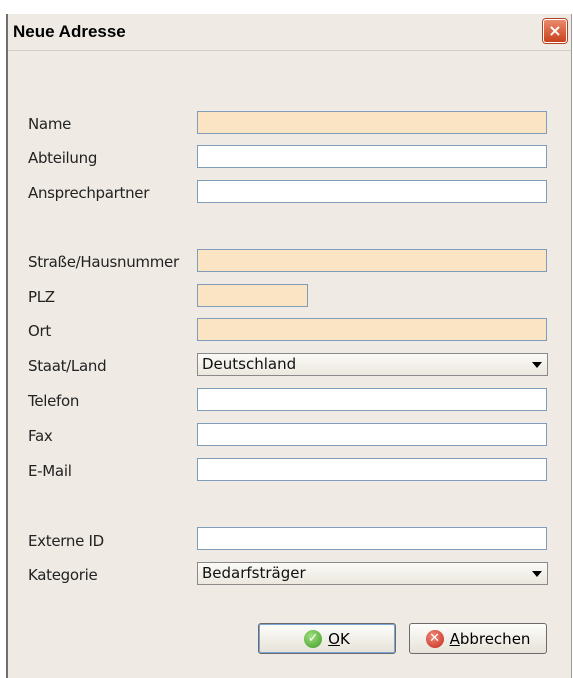  I want to click on label-telefon: Telefon, so click(54, 401).